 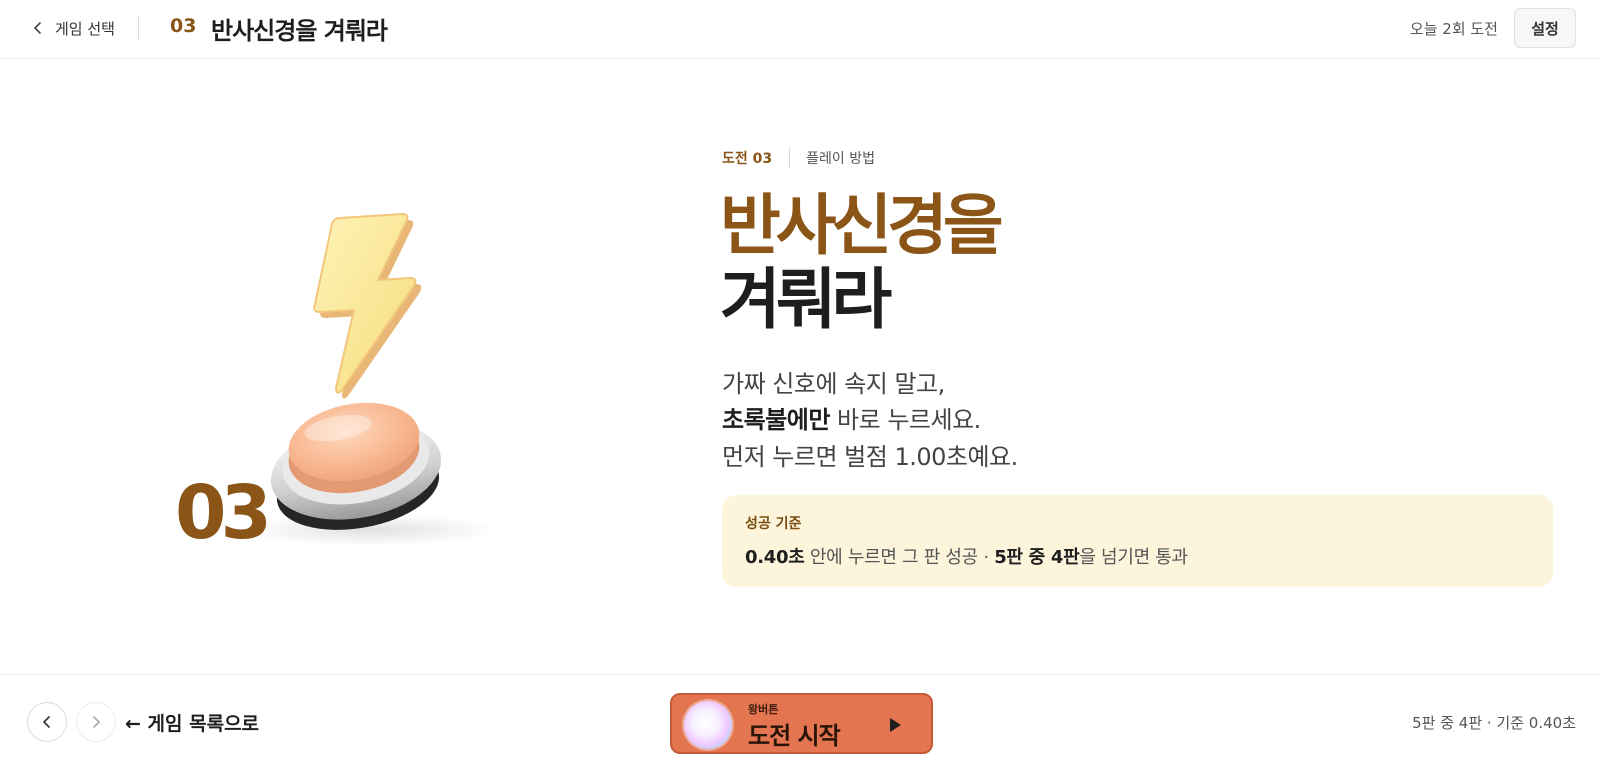 I want to click on back-link-label: 게임 선택, so click(x=85, y=28).